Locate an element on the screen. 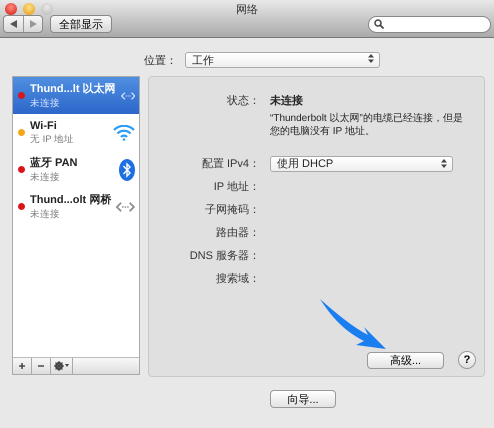 The width and height of the screenshot is (494, 428). field-label: DNS 服务器： is located at coordinates (224, 256).